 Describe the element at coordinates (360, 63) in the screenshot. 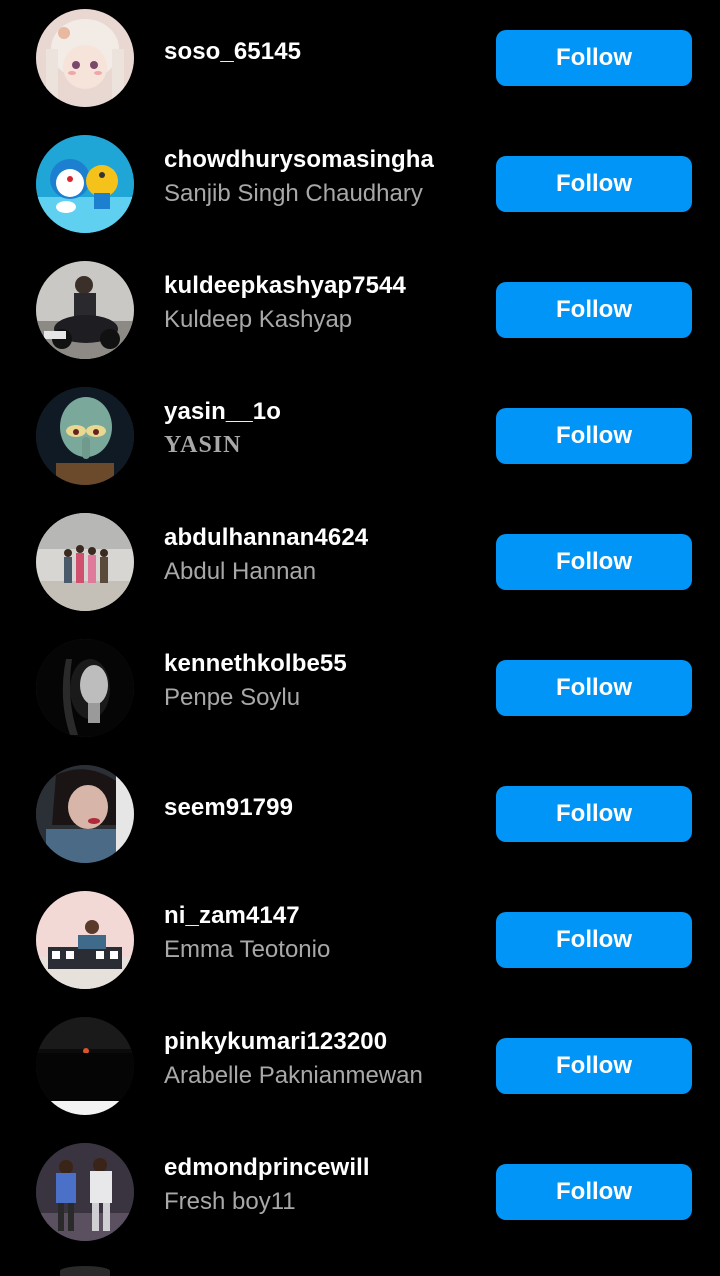

I see `list-item: soso_65145 Follow` at that location.